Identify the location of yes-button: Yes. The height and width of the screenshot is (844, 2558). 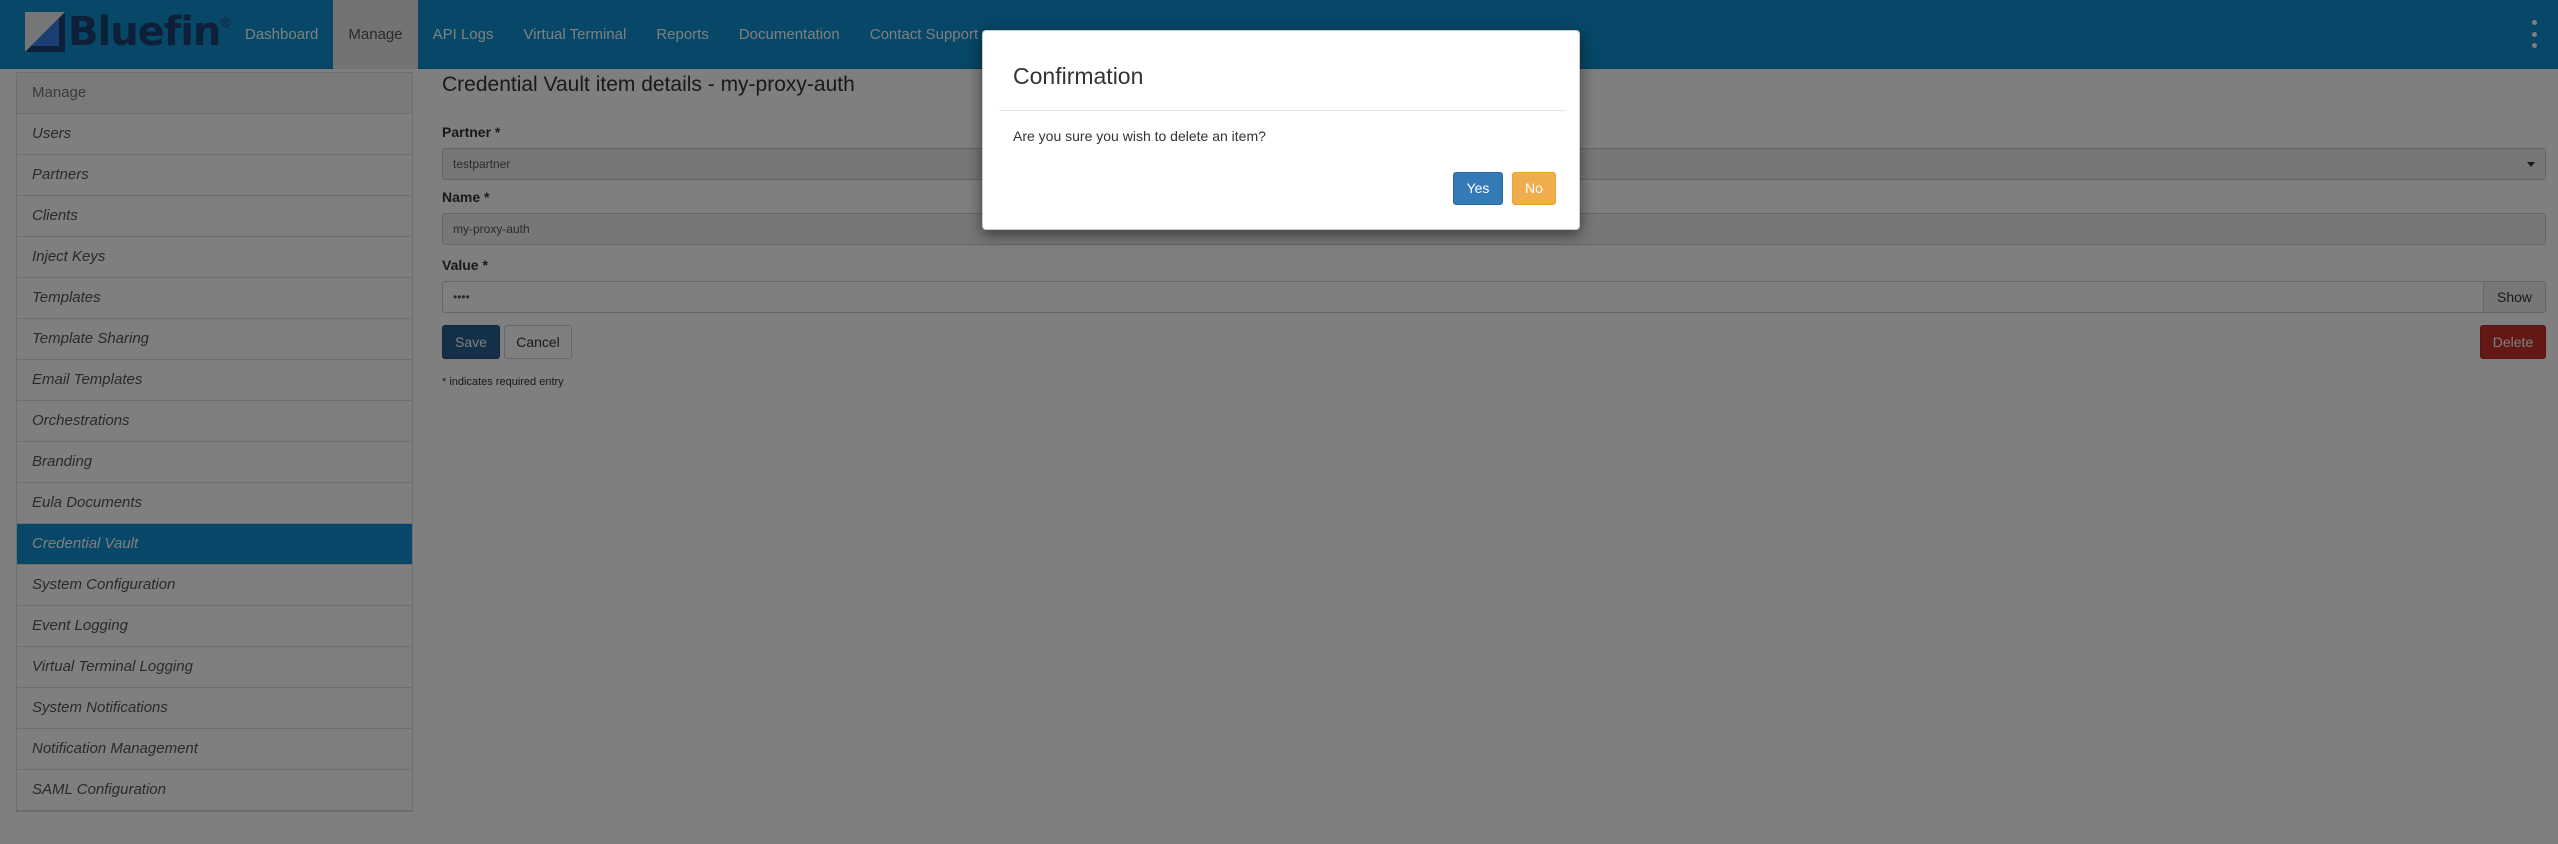
(1478, 188).